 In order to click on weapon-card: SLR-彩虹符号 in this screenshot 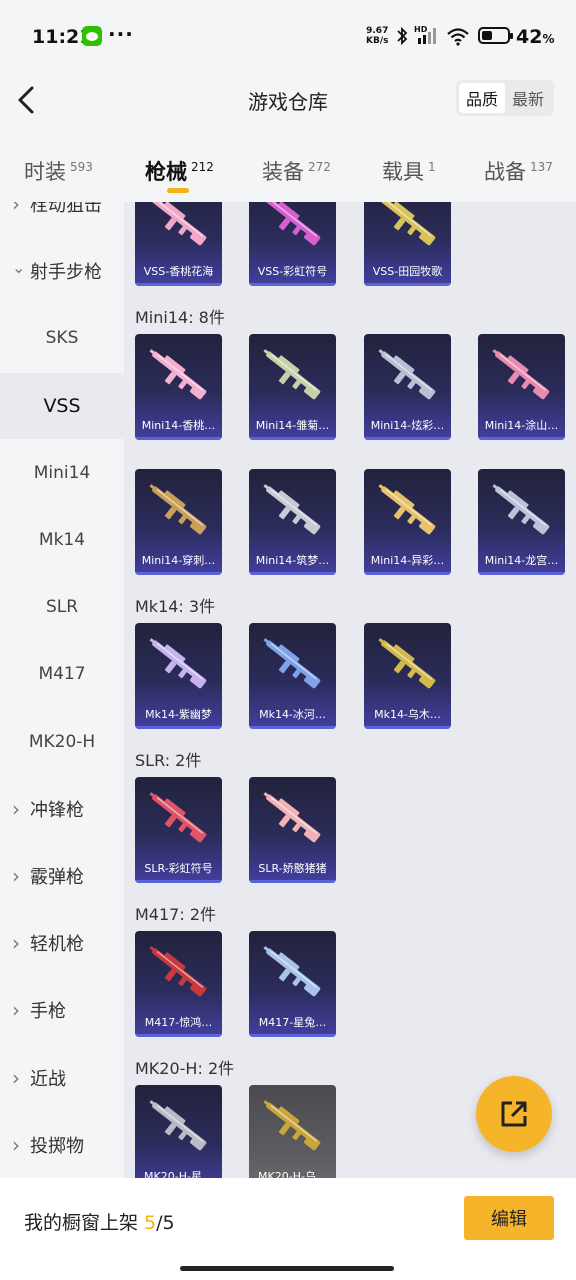, I will do `click(178, 830)`.